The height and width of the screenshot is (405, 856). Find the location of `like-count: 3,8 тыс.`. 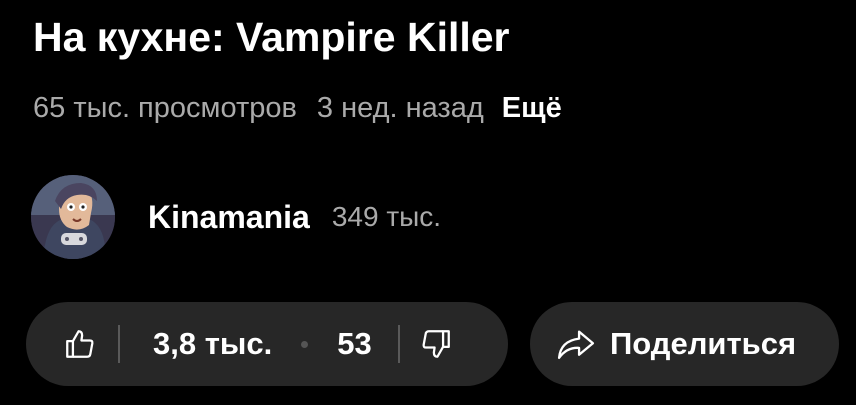

like-count: 3,8 тыс. is located at coordinates (212, 344).